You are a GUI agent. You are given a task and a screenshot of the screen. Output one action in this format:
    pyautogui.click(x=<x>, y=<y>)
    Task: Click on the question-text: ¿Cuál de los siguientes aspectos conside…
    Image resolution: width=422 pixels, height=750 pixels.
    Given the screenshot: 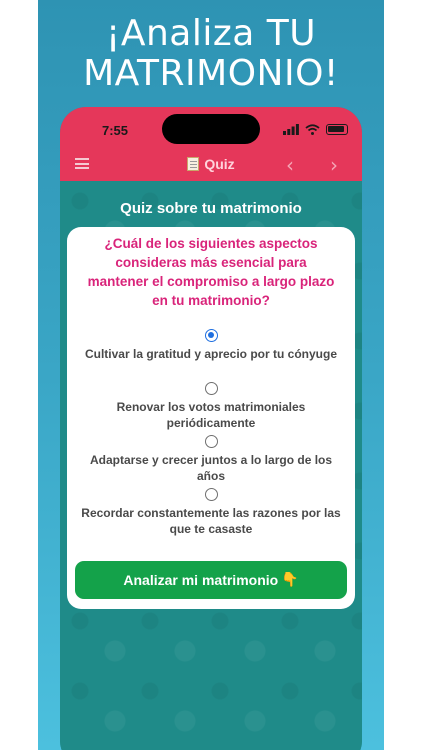 What is the action you would take?
    pyautogui.click(x=211, y=272)
    